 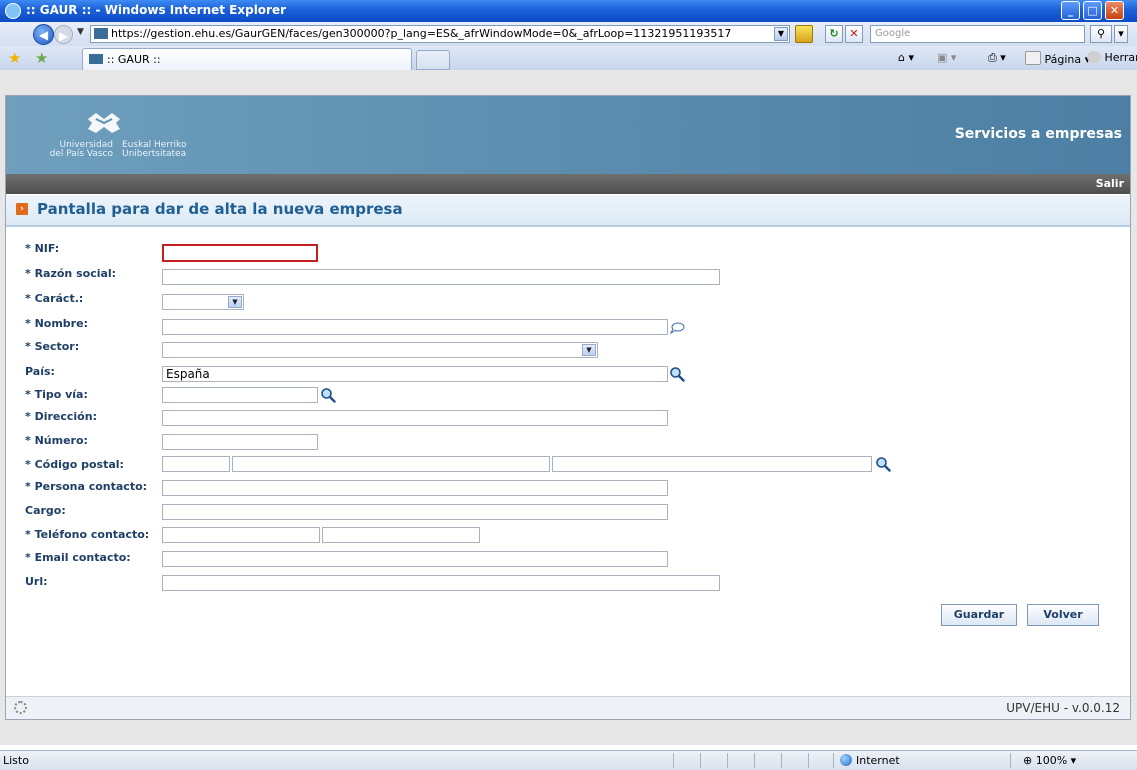 I want to click on top-navbar: Salir, so click(x=568, y=184).